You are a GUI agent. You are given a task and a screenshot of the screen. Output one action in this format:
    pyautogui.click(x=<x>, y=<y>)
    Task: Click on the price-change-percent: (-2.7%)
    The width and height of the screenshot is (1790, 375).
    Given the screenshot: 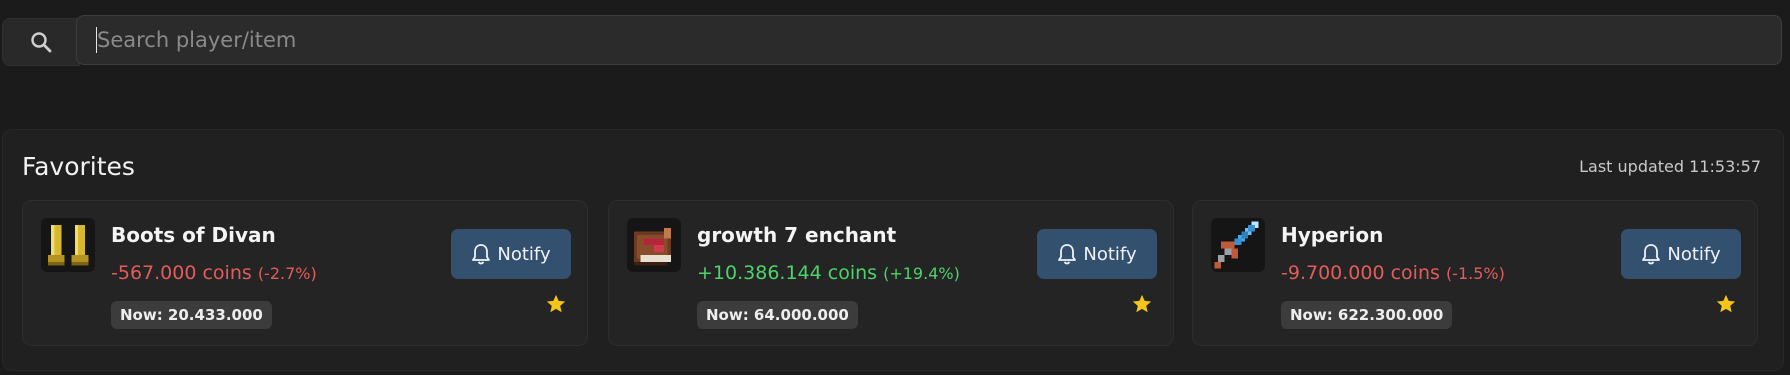 What is the action you would take?
    pyautogui.click(x=287, y=273)
    